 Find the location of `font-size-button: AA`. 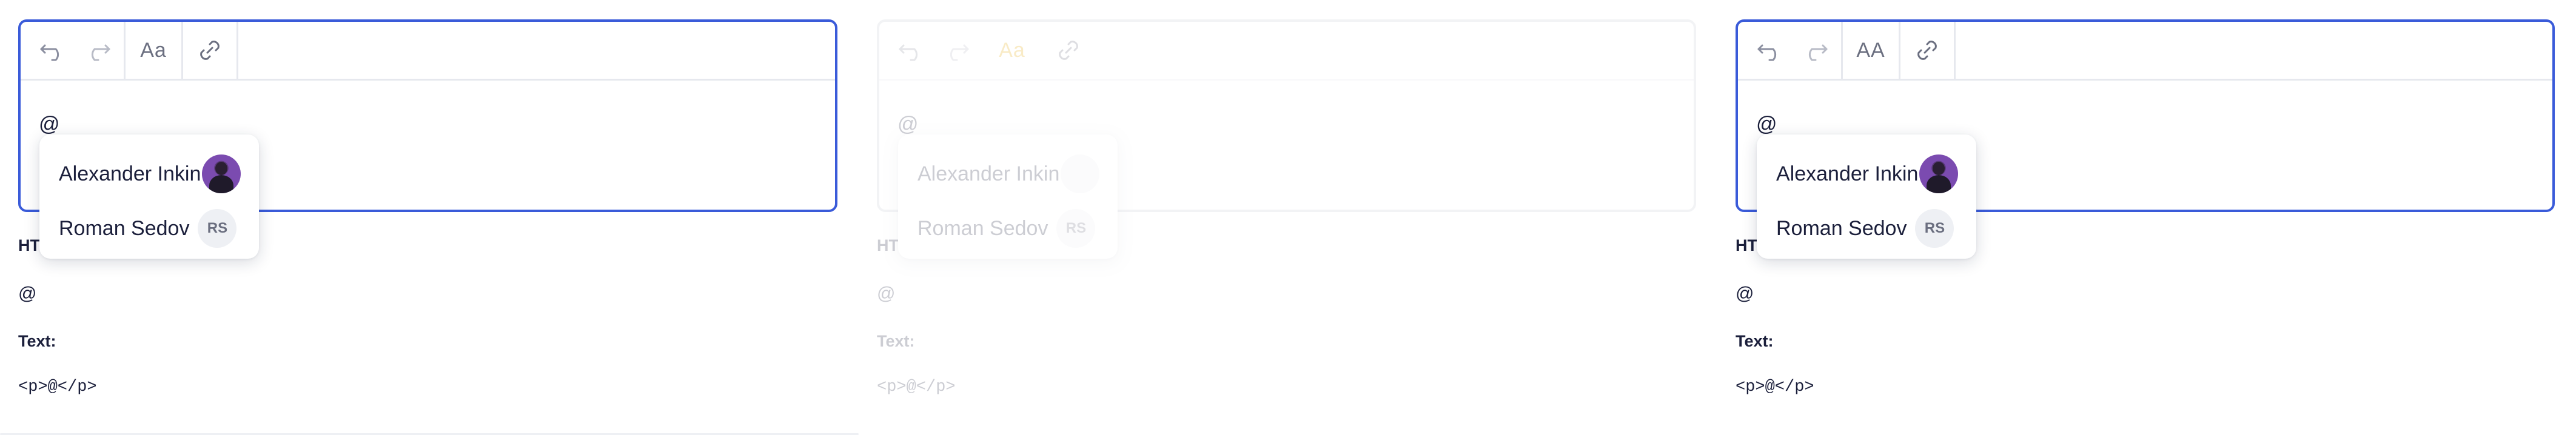

font-size-button: AA is located at coordinates (1871, 50).